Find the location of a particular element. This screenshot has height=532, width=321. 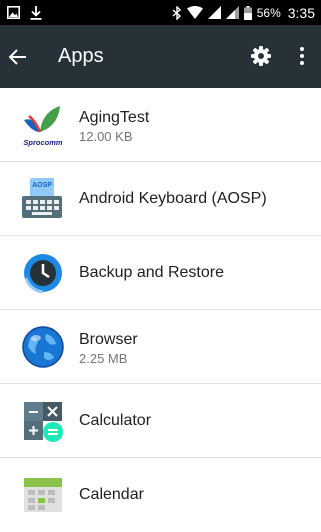

calendar-icon is located at coordinates (43, 495).